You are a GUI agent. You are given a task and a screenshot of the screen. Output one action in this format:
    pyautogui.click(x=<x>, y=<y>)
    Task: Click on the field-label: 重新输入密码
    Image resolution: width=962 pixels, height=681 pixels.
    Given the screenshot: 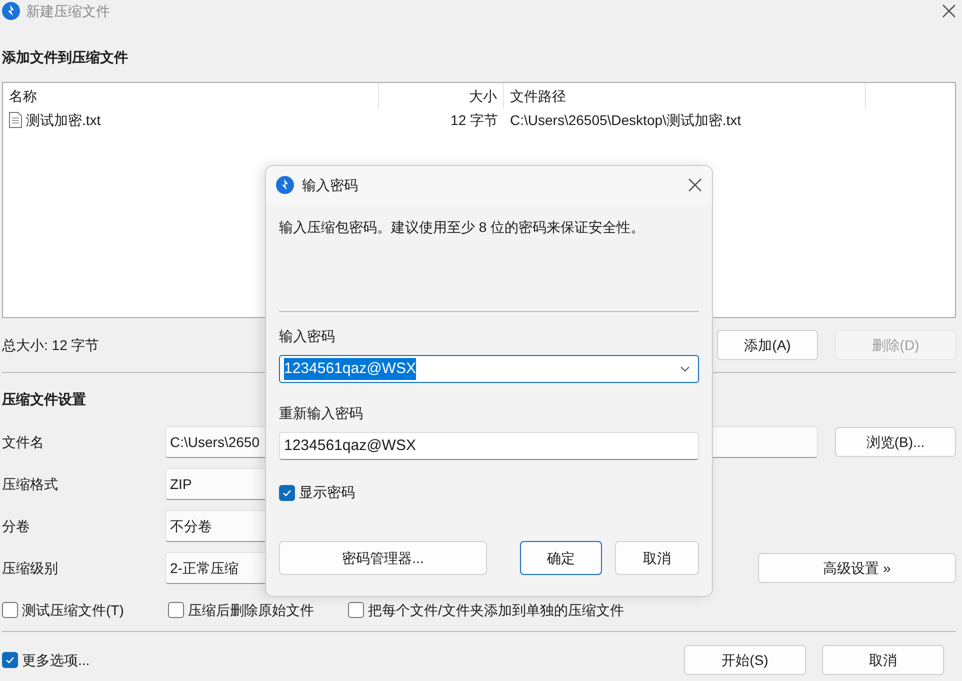 What is the action you would take?
    pyautogui.click(x=321, y=413)
    